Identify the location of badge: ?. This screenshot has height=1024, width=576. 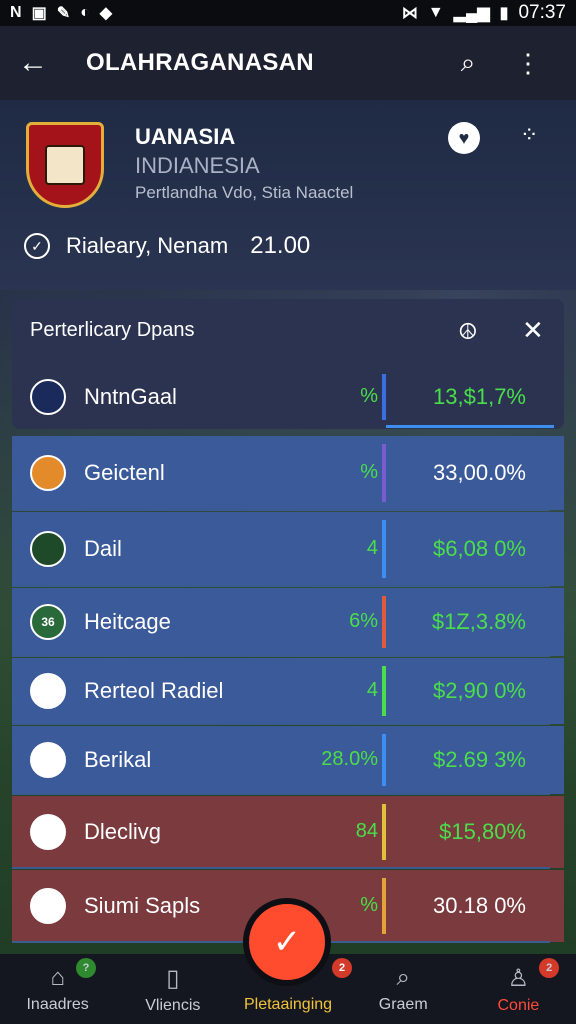
(86, 968).